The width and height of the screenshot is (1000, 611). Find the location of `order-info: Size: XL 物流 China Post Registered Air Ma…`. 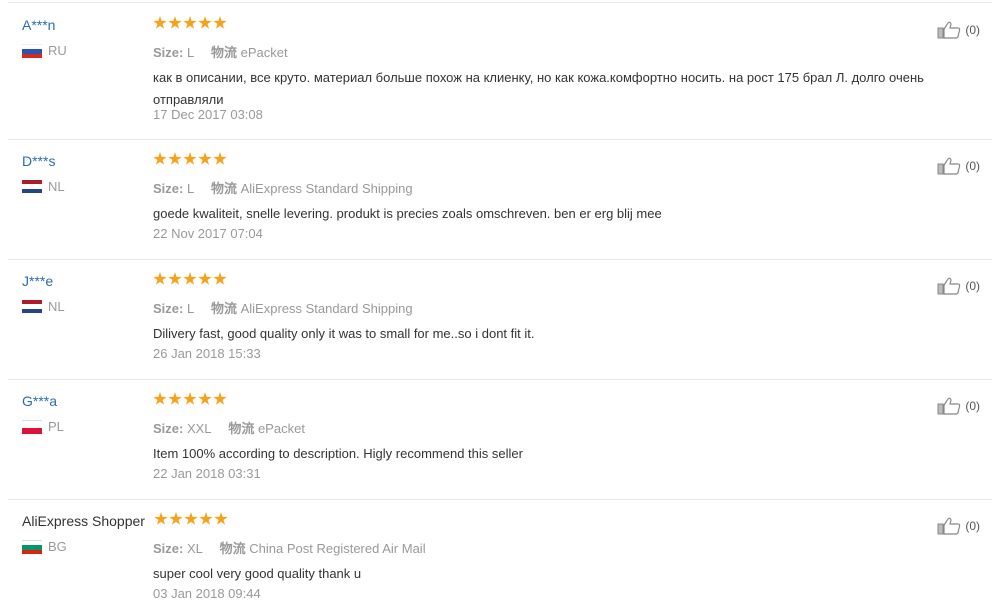

order-info: Size: XL 物流 China Post Registered Air Ma… is located at coordinates (289, 547).